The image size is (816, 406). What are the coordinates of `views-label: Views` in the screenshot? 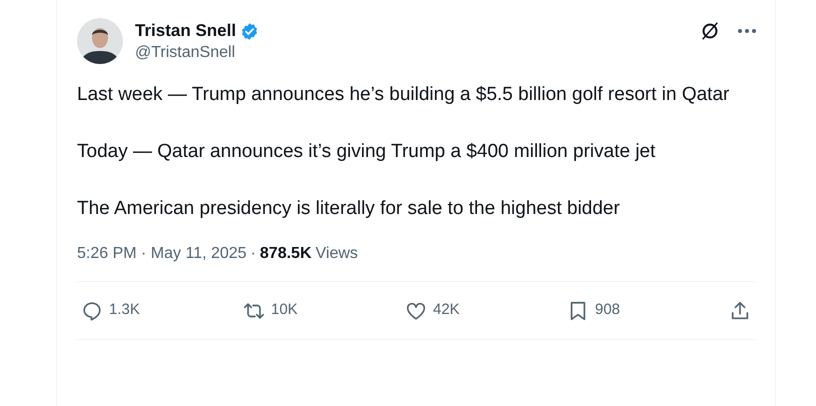 It's located at (337, 254).